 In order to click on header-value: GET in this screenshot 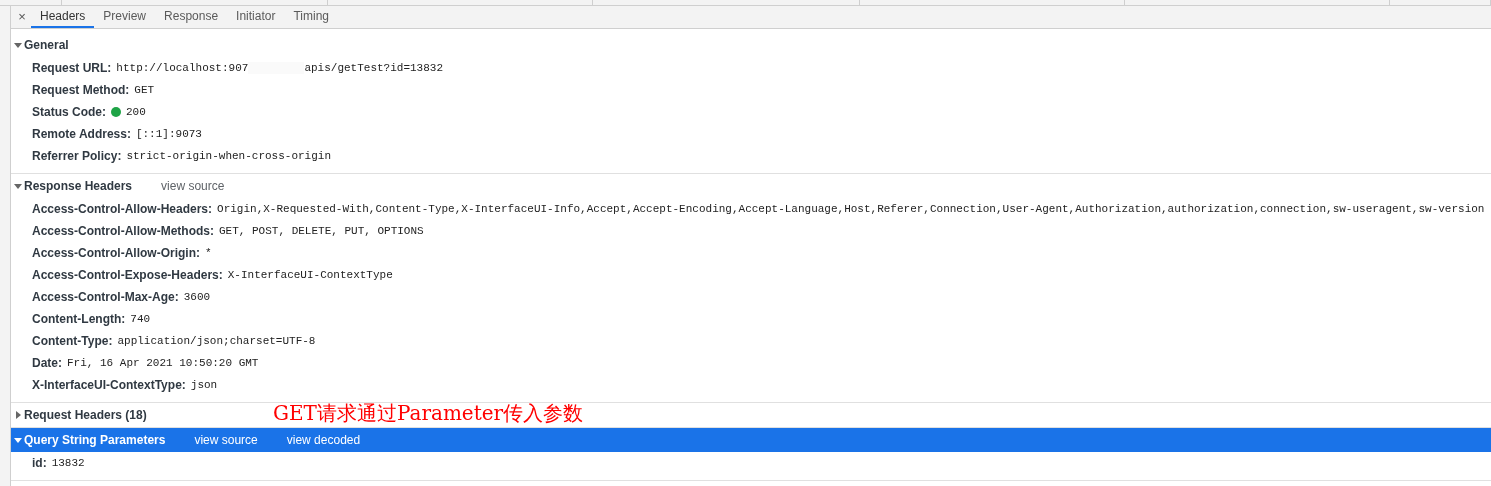, I will do `click(144, 90)`.